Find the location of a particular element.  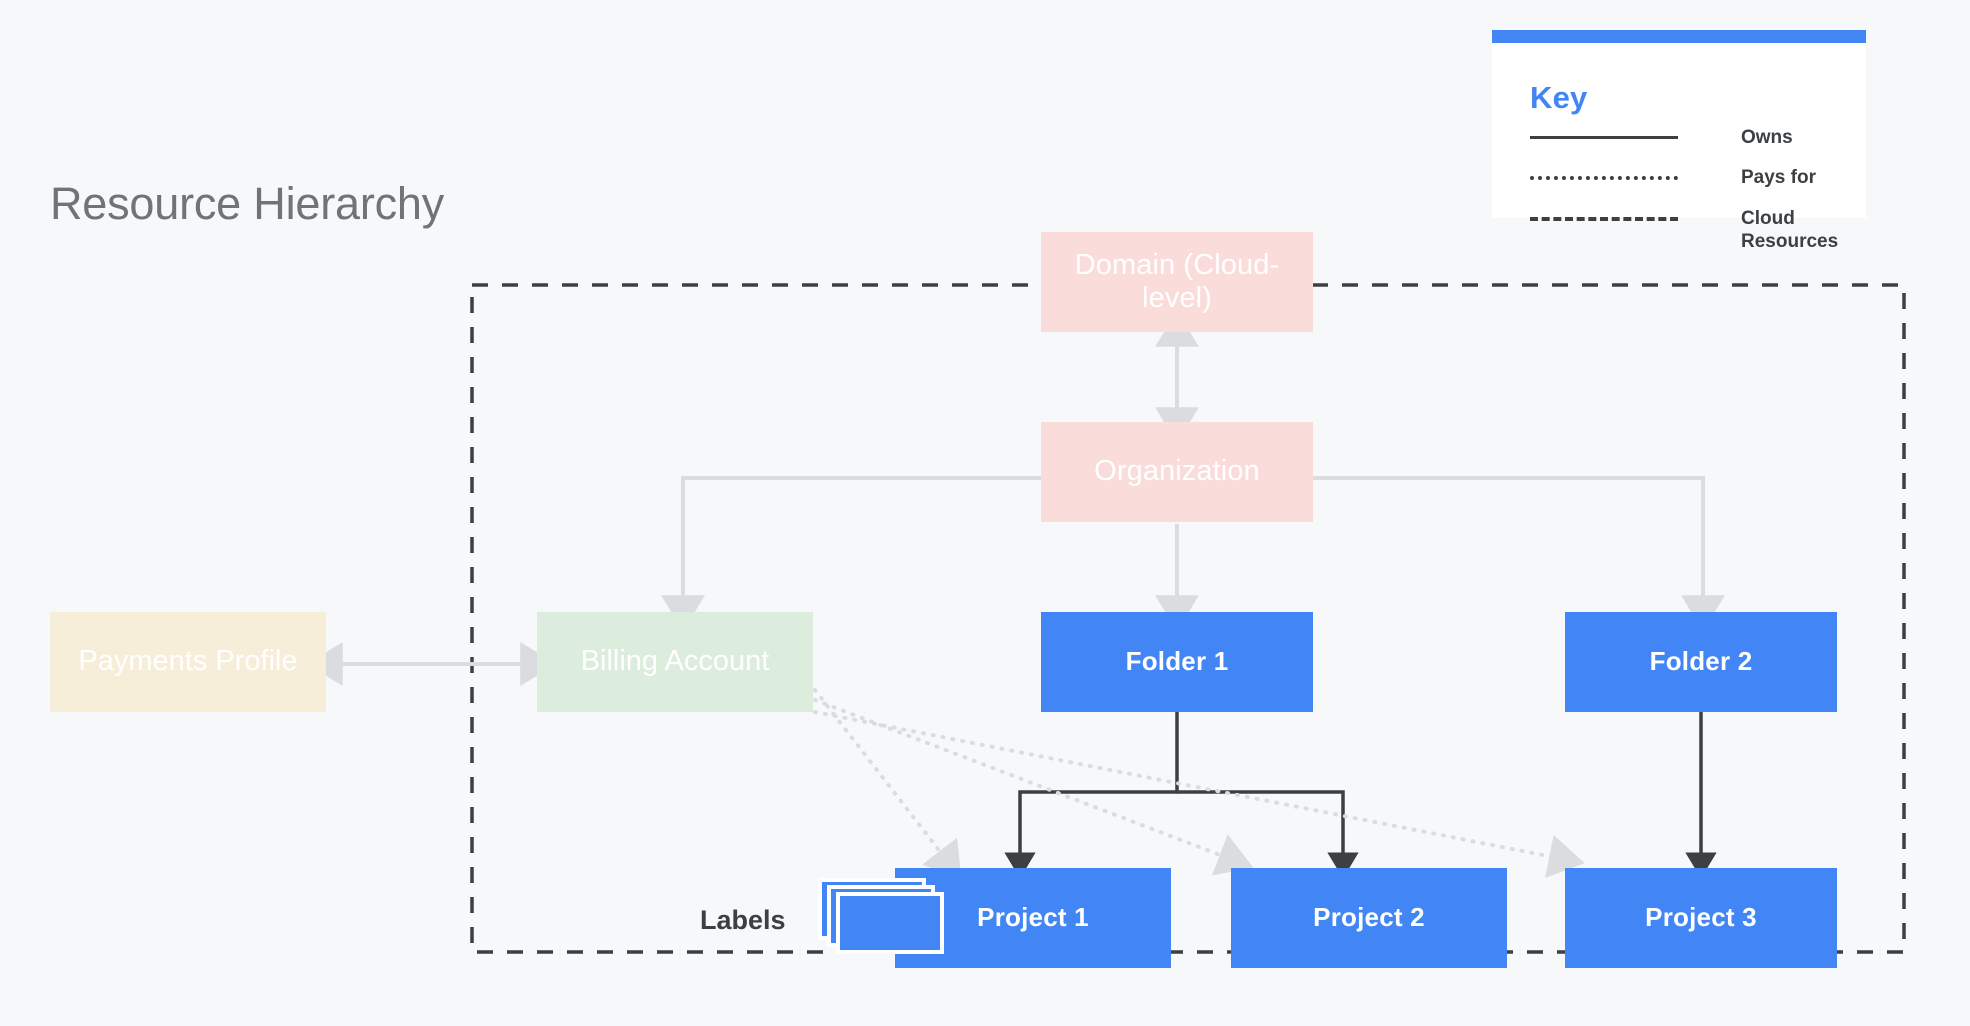

node-payments-profile-label: Payments Profile is located at coordinates (188, 661).